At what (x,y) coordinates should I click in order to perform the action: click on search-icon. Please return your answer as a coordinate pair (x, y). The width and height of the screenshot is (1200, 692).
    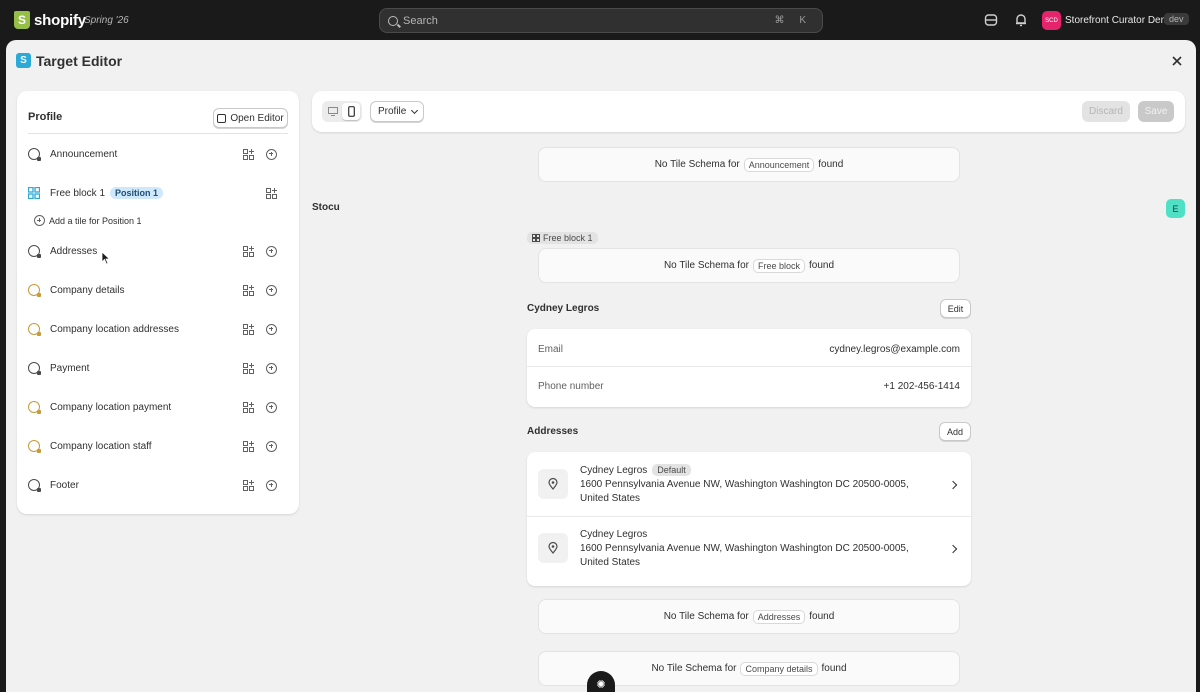
    Looking at the image, I should click on (393, 20).